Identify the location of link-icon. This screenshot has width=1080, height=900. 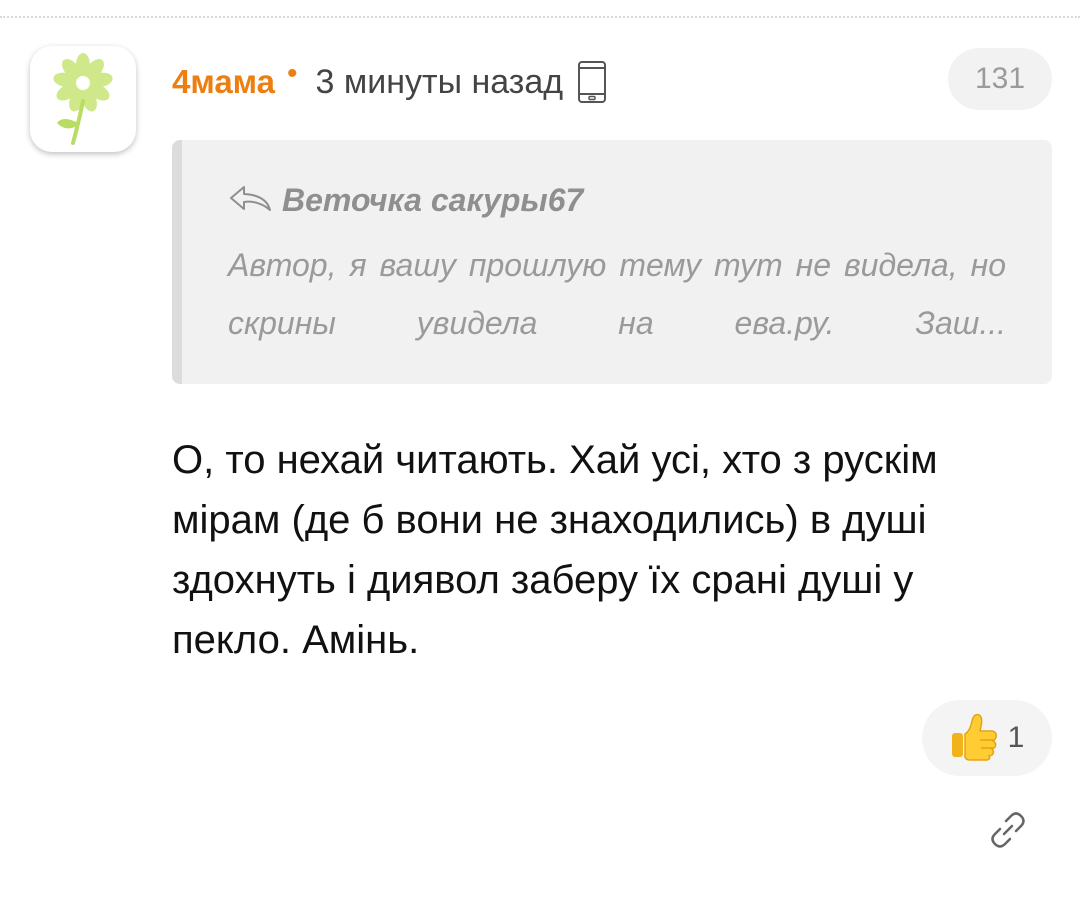
(1008, 832).